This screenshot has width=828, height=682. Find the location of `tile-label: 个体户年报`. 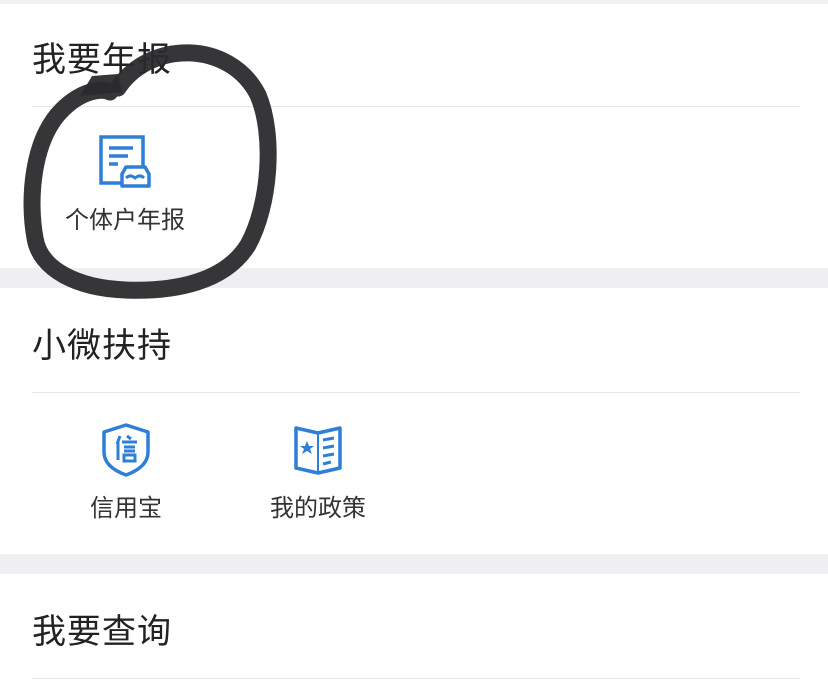

tile-label: 个体户年报 is located at coordinates (125, 220).